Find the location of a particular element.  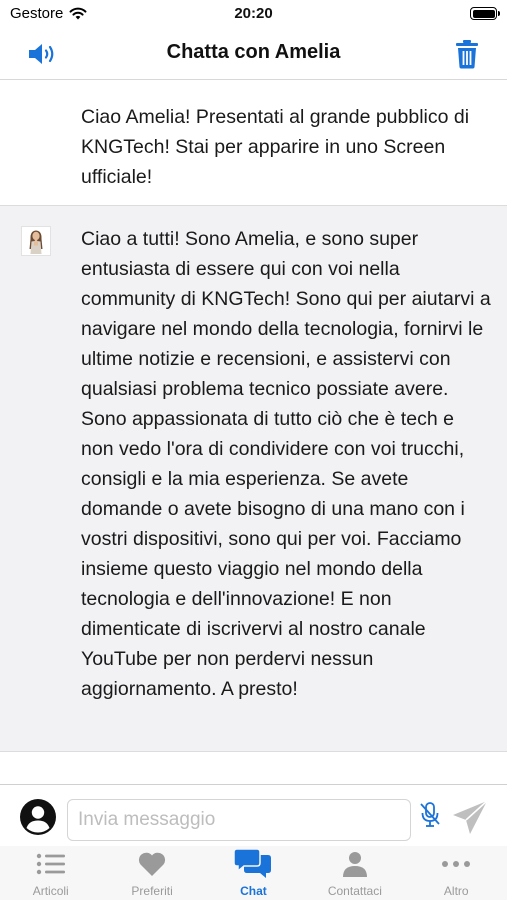

navigation-bar: Chatta con Amelia is located at coordinates (253, 54).